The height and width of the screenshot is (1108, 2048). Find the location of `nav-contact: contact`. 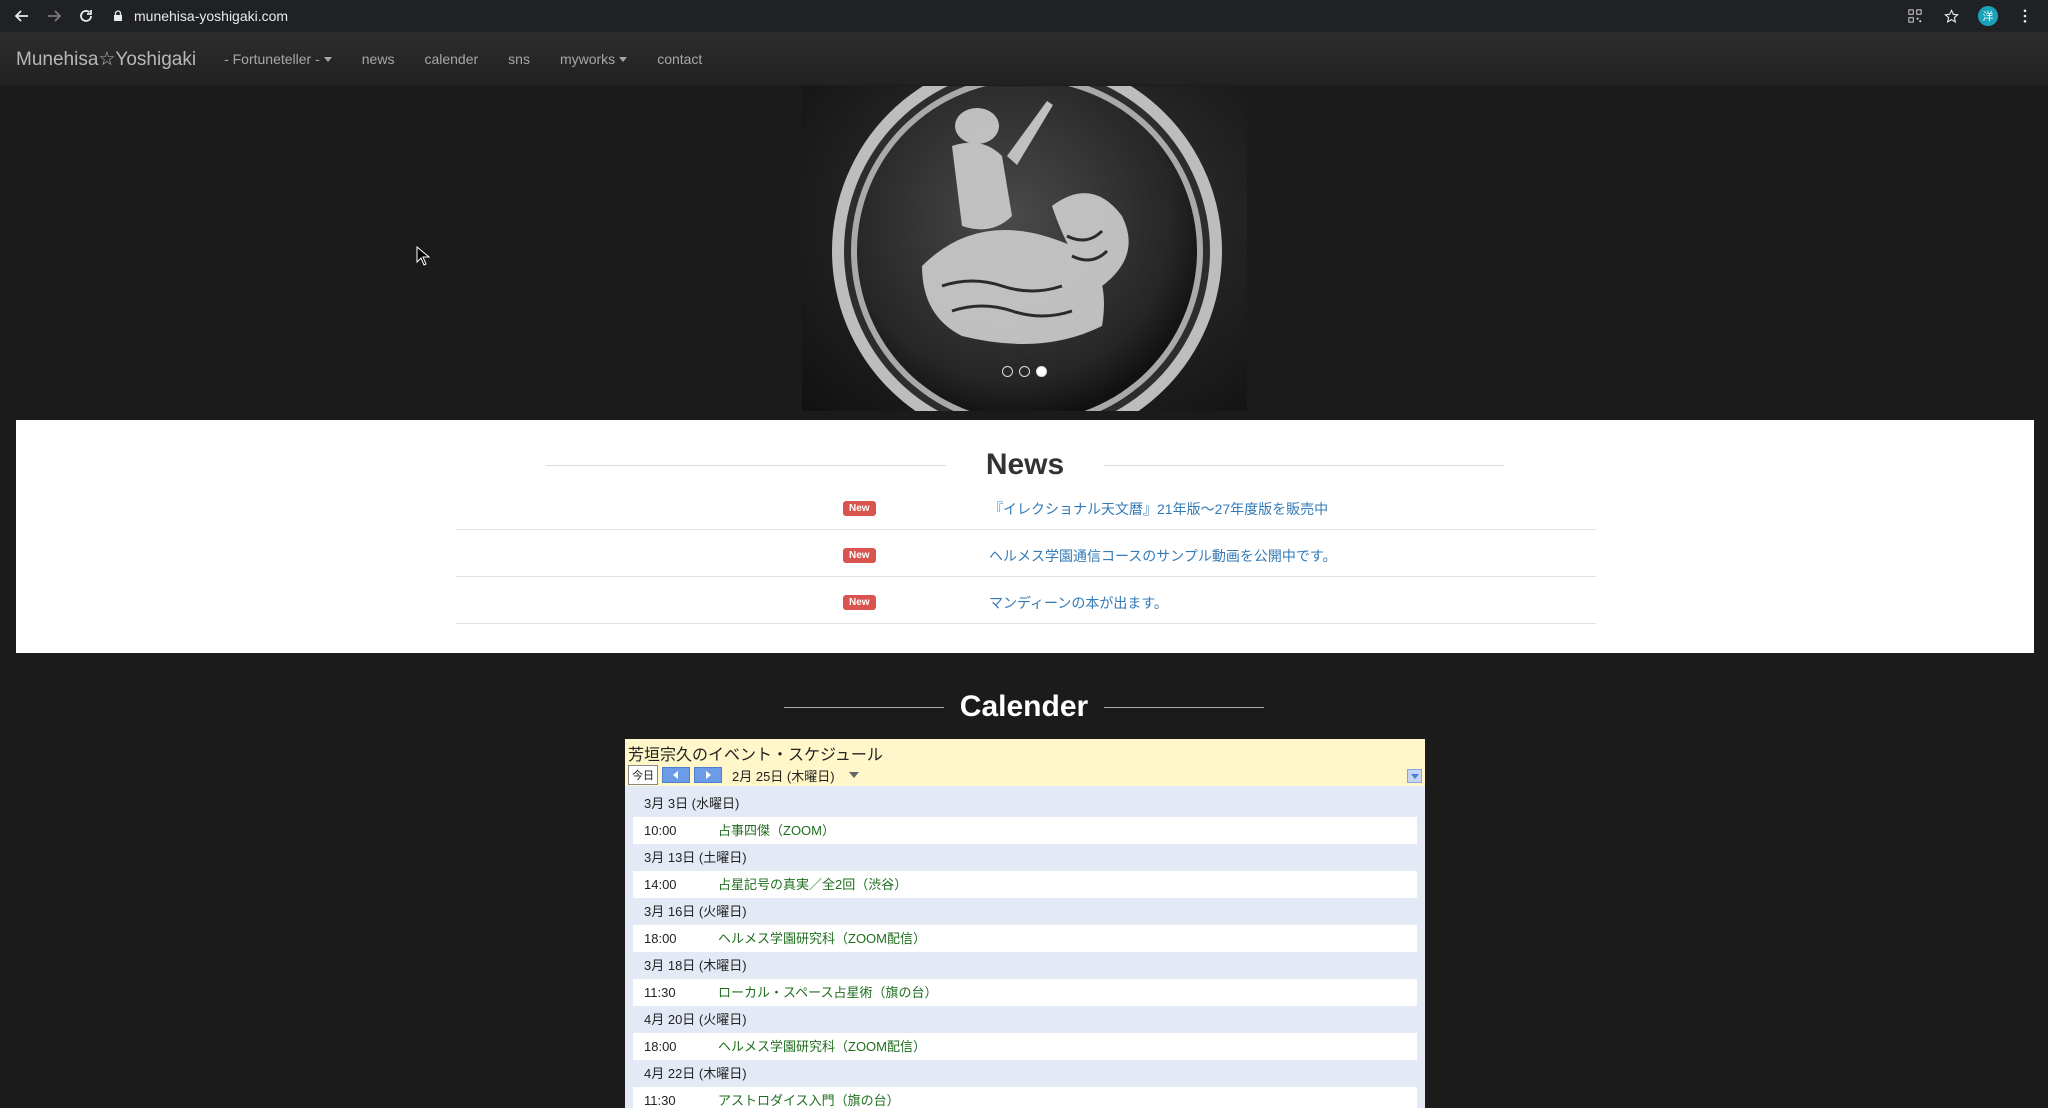

nav-contact: contact is located at coordinates (679, 59).